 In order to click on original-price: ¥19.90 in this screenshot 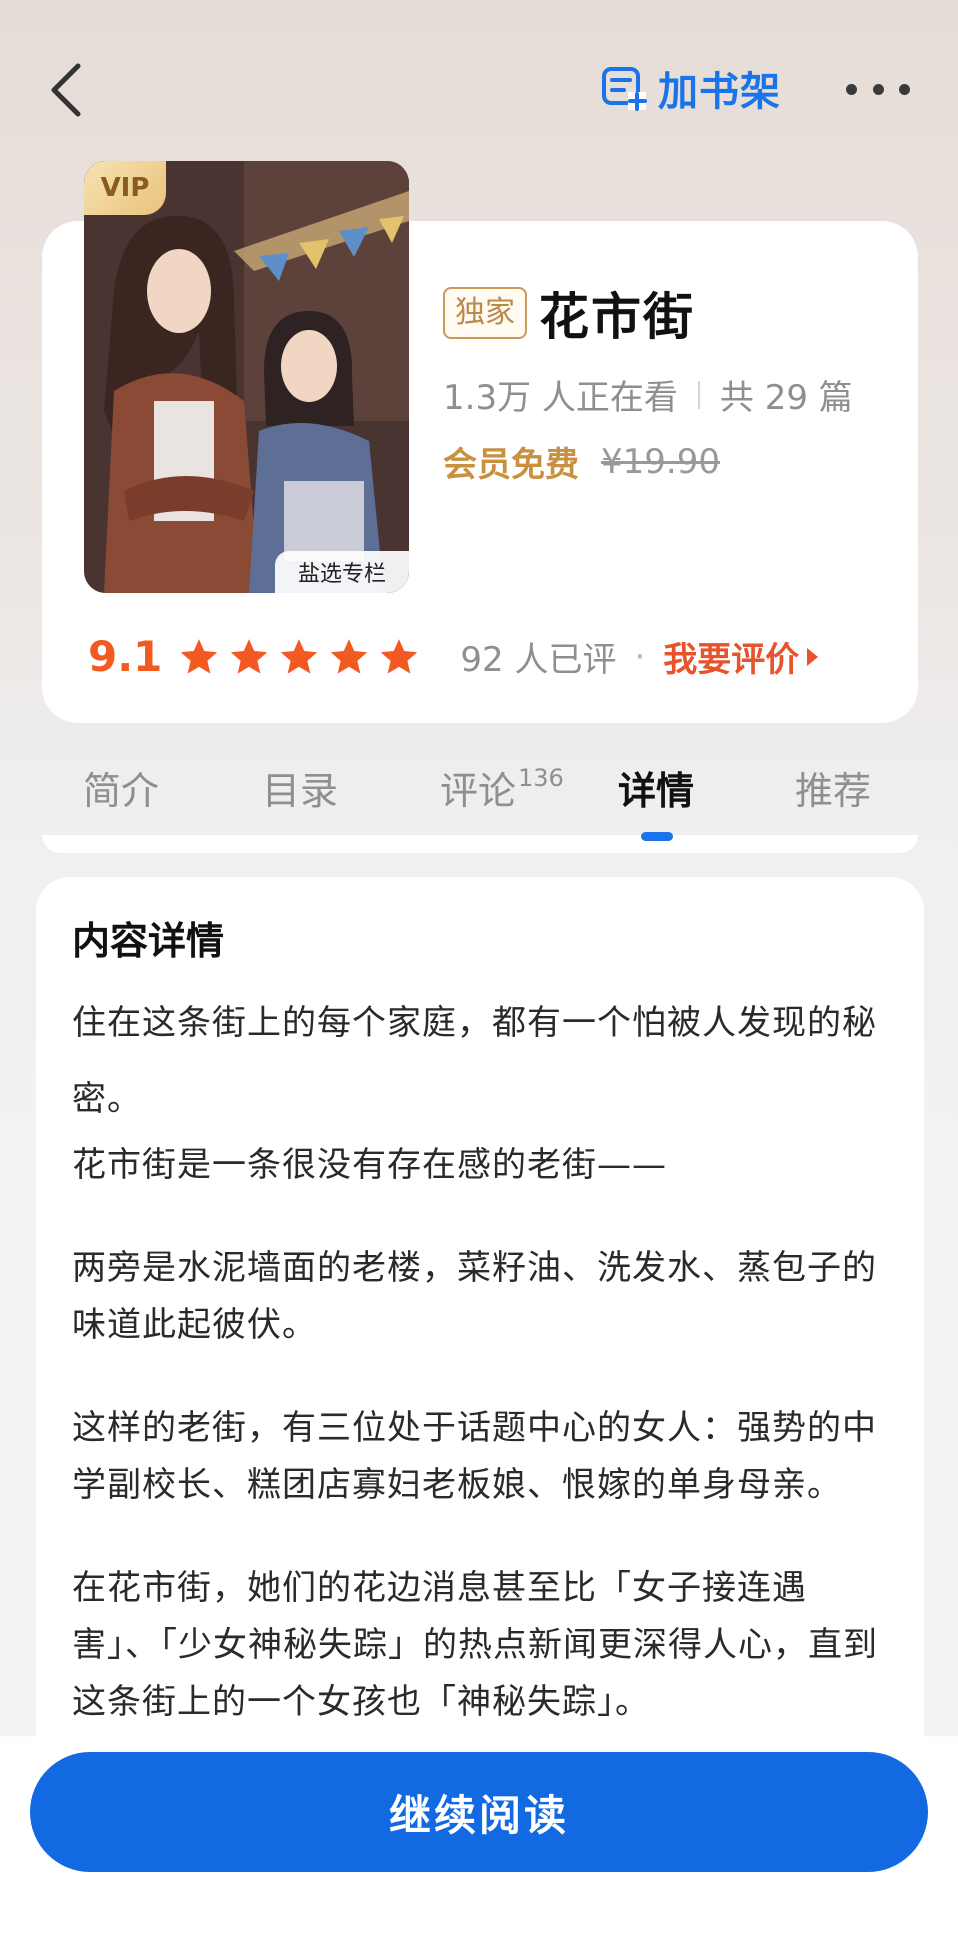, I will do `click(660, 461)`.